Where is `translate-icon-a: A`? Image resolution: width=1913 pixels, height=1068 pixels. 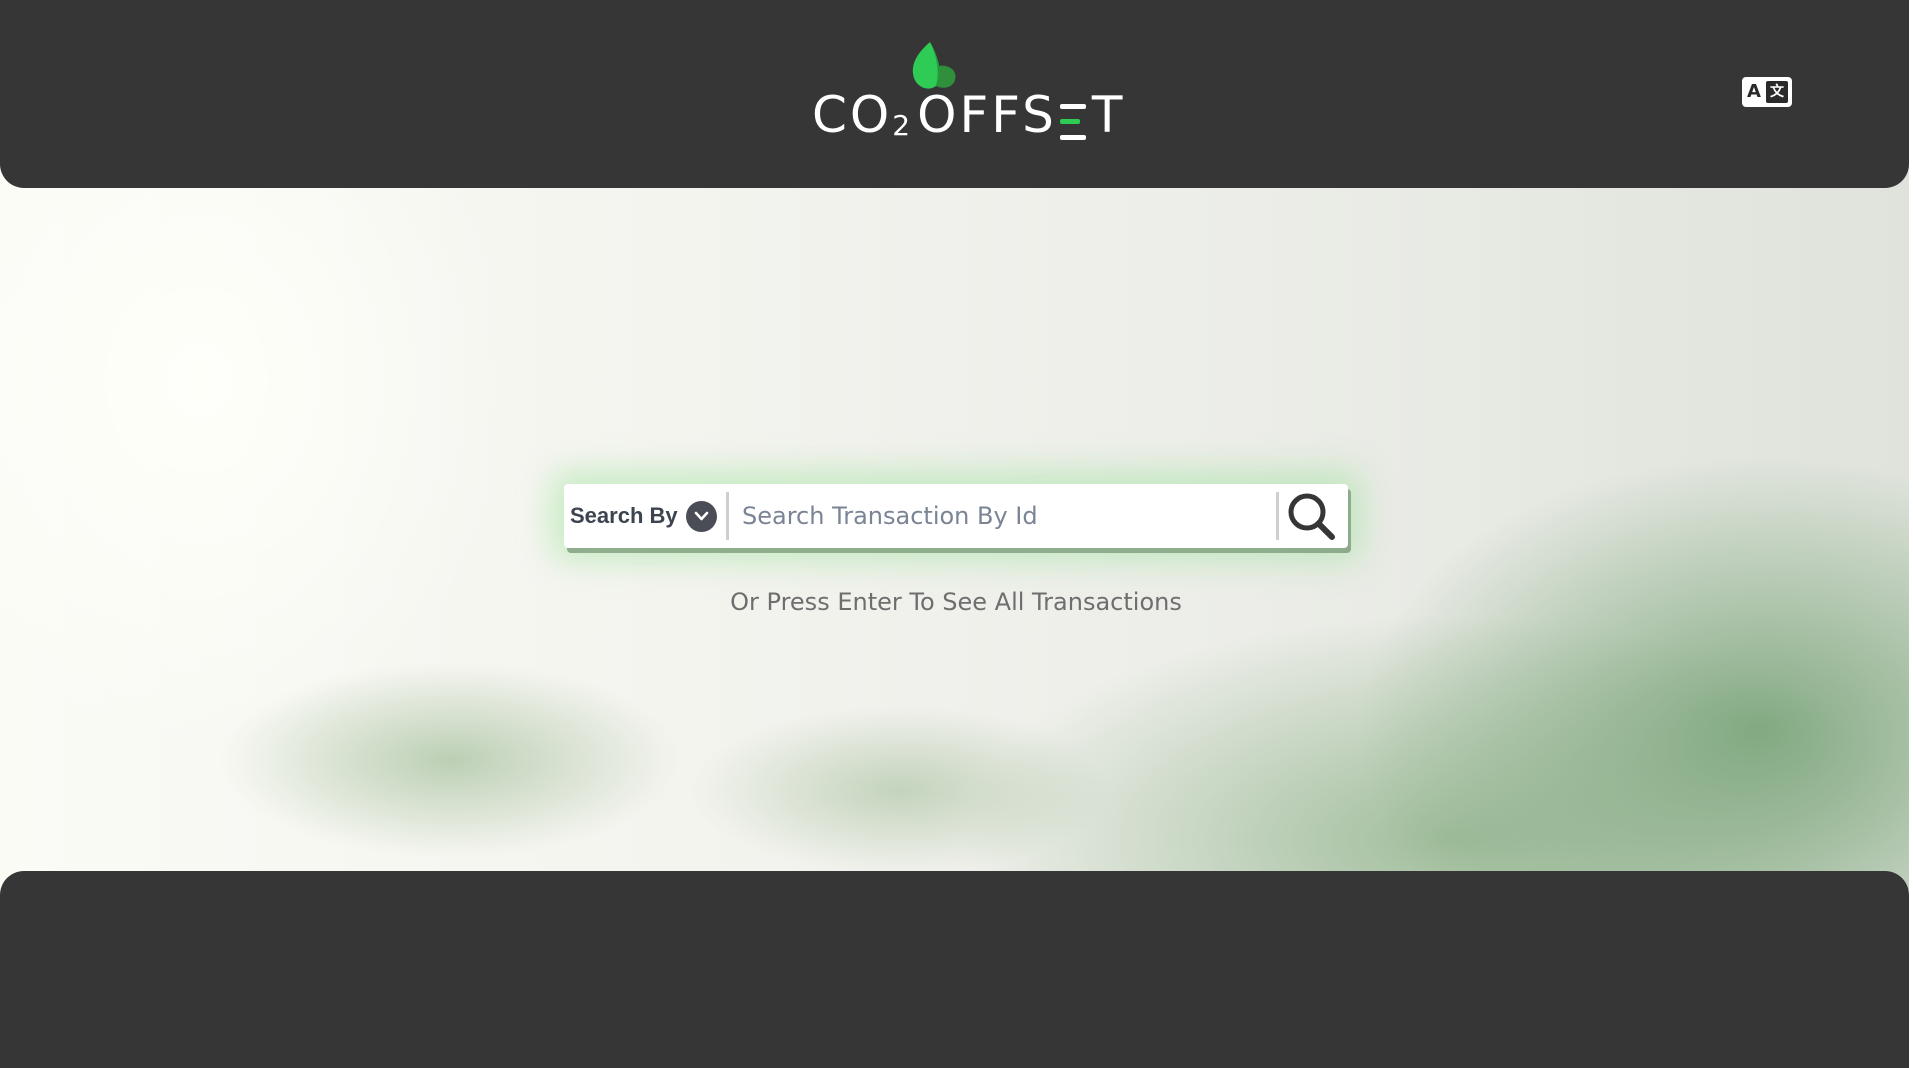 translate-icon-a: A is located at coordinates (1754, 91).